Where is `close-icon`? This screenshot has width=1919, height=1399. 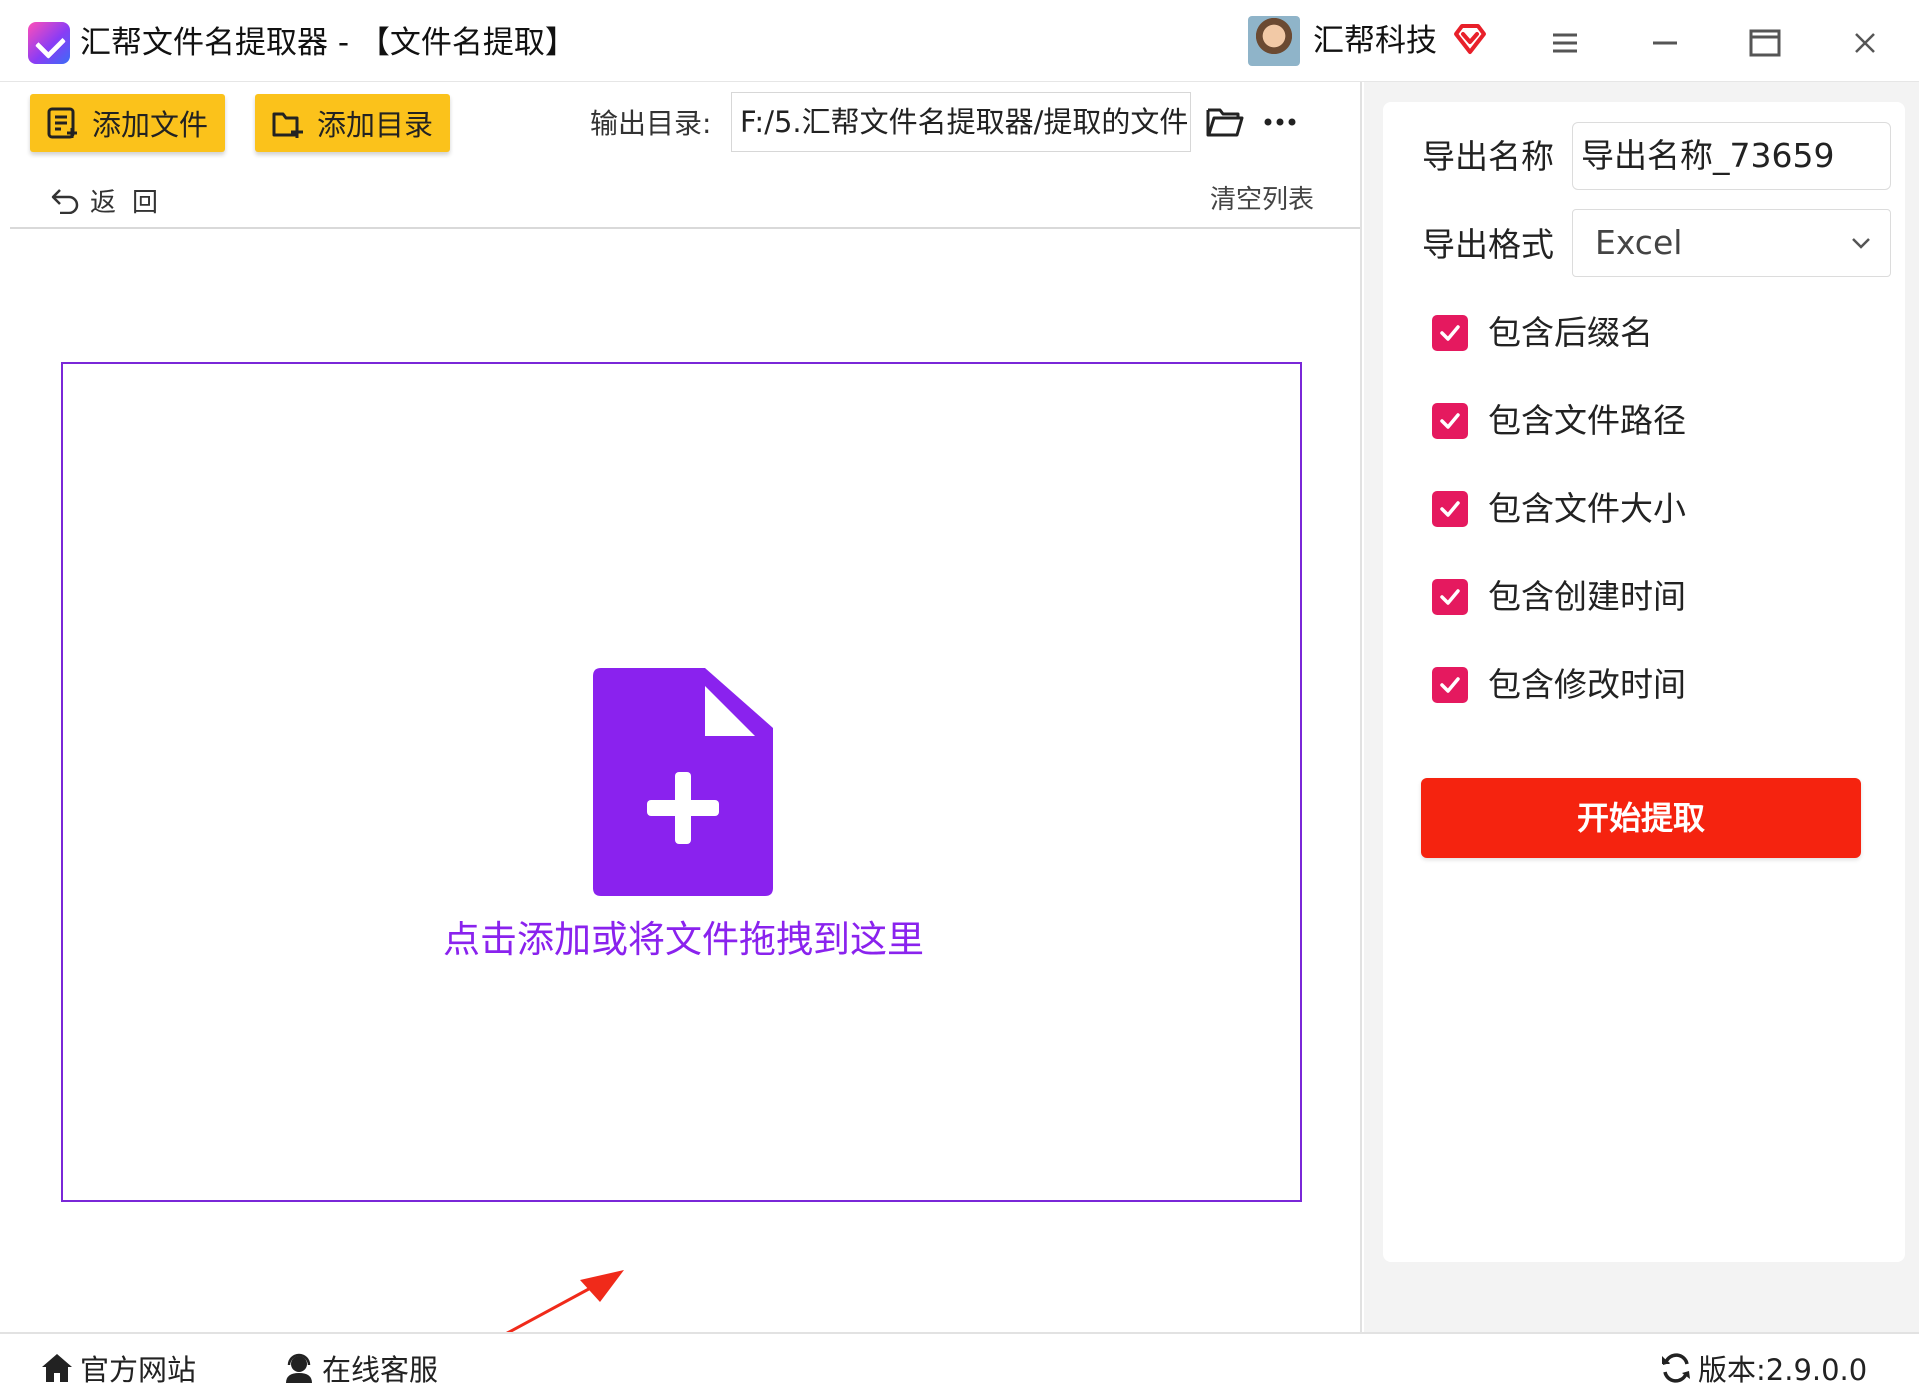 close-icon is located at coordinates (1865, 43).